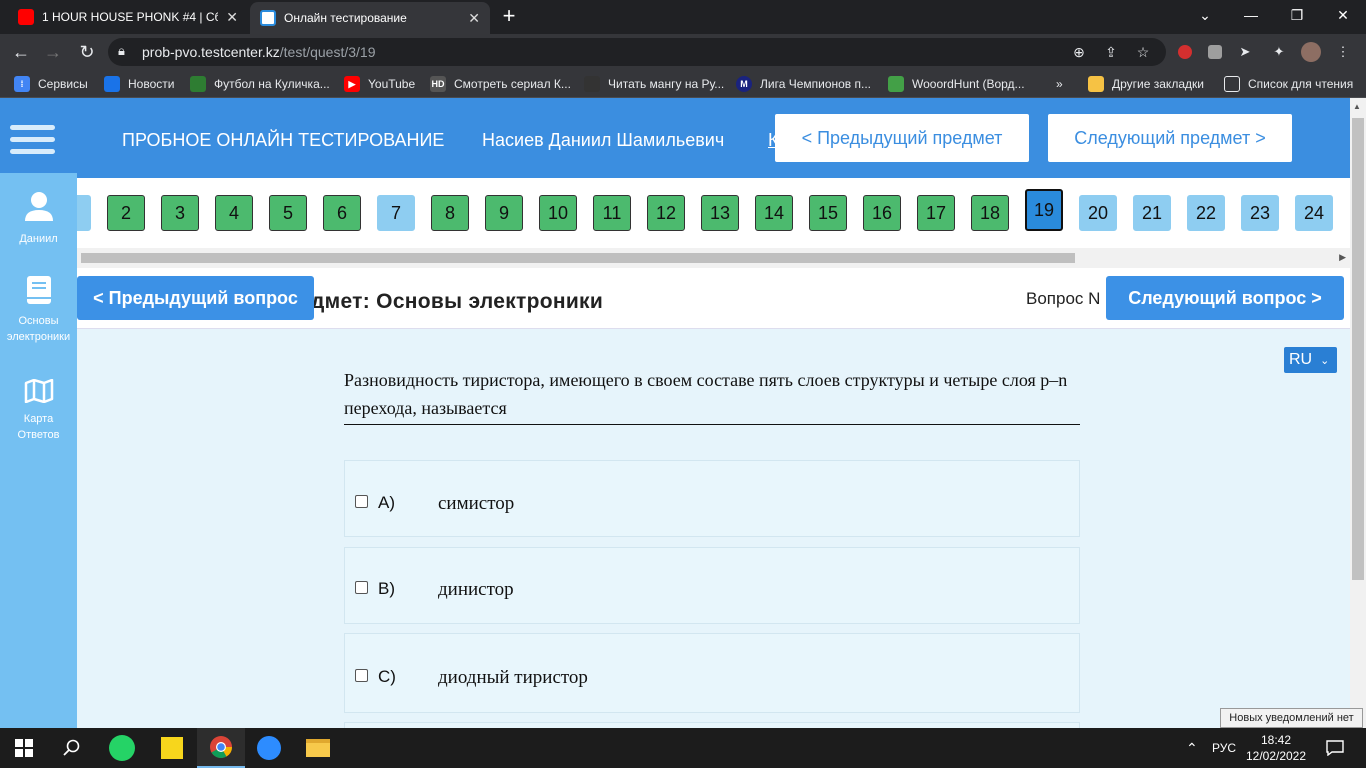  I want to click on scroll-right-arrow-icon: ▶, so click(1342, 257).